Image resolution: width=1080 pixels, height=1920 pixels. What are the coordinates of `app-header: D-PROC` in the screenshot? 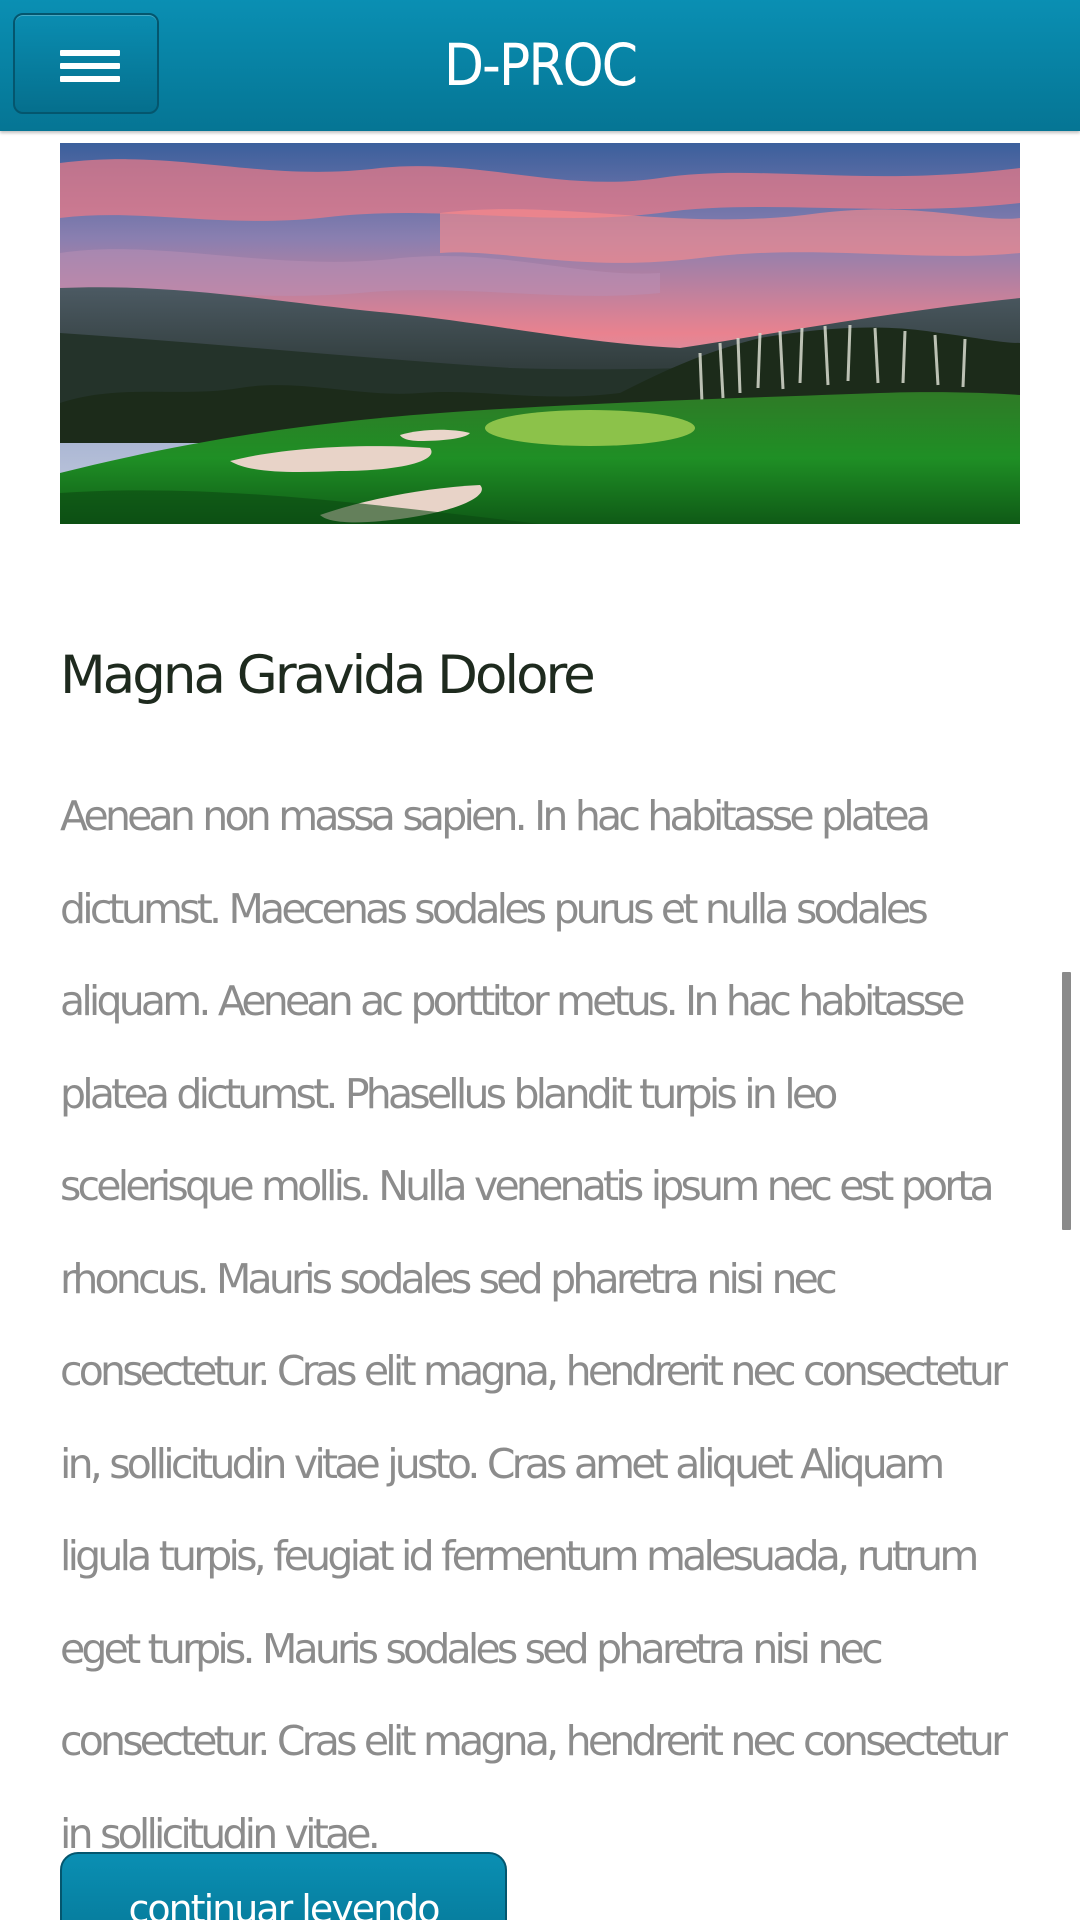 It's located at (540, 65).